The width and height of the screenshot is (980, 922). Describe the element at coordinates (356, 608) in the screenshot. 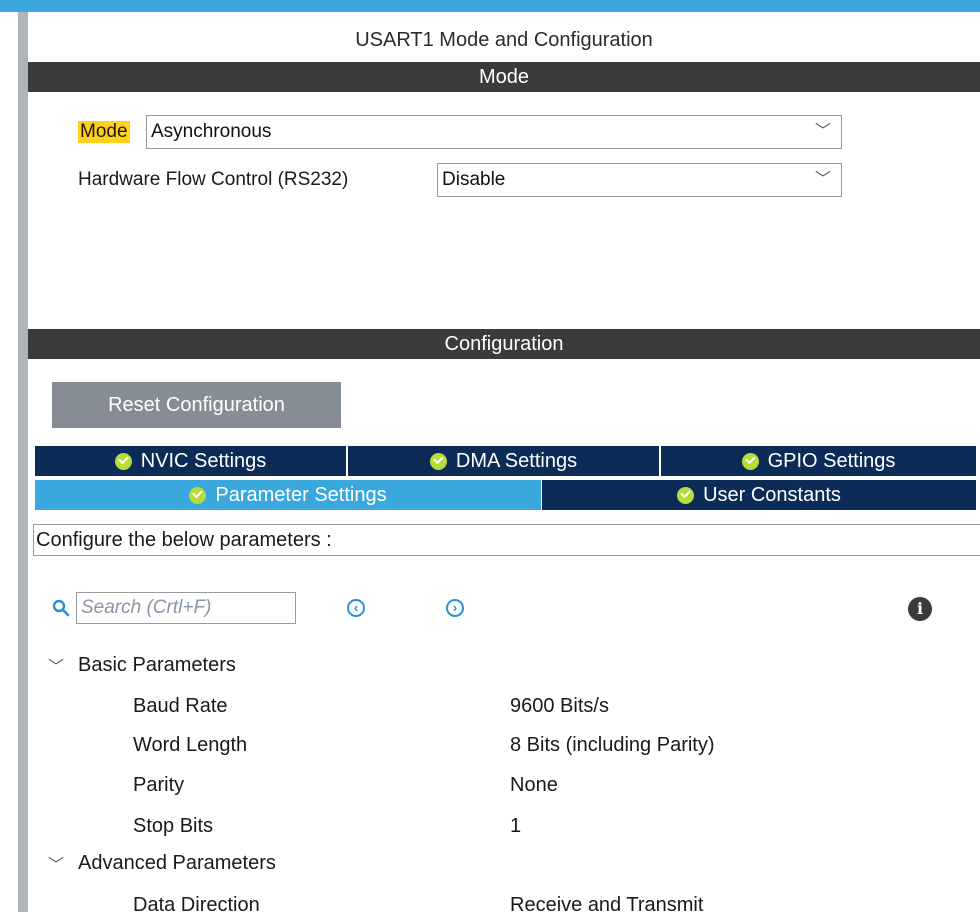

I see `previous-icon: ‹` at that location.